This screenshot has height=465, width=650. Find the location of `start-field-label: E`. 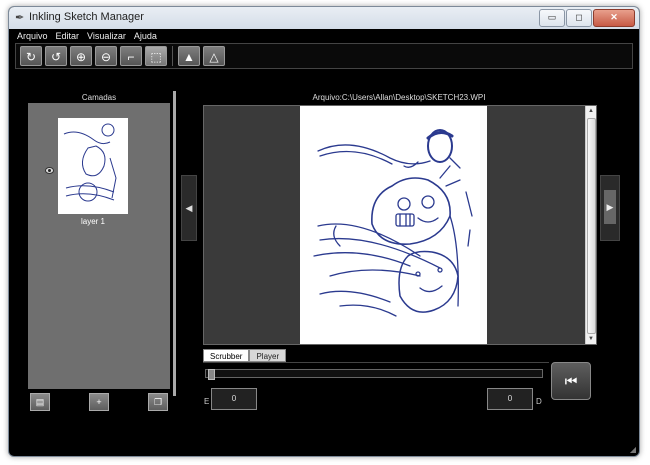

start-field-label: E is located at coordinates (207, 401).